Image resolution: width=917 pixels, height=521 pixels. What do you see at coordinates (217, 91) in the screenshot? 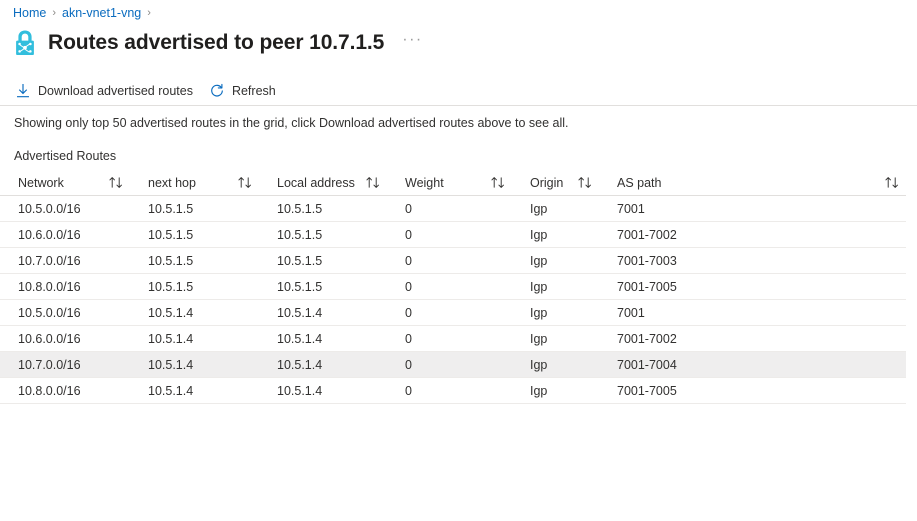
I see `refresh-icon` at bounding box center [217, 91].